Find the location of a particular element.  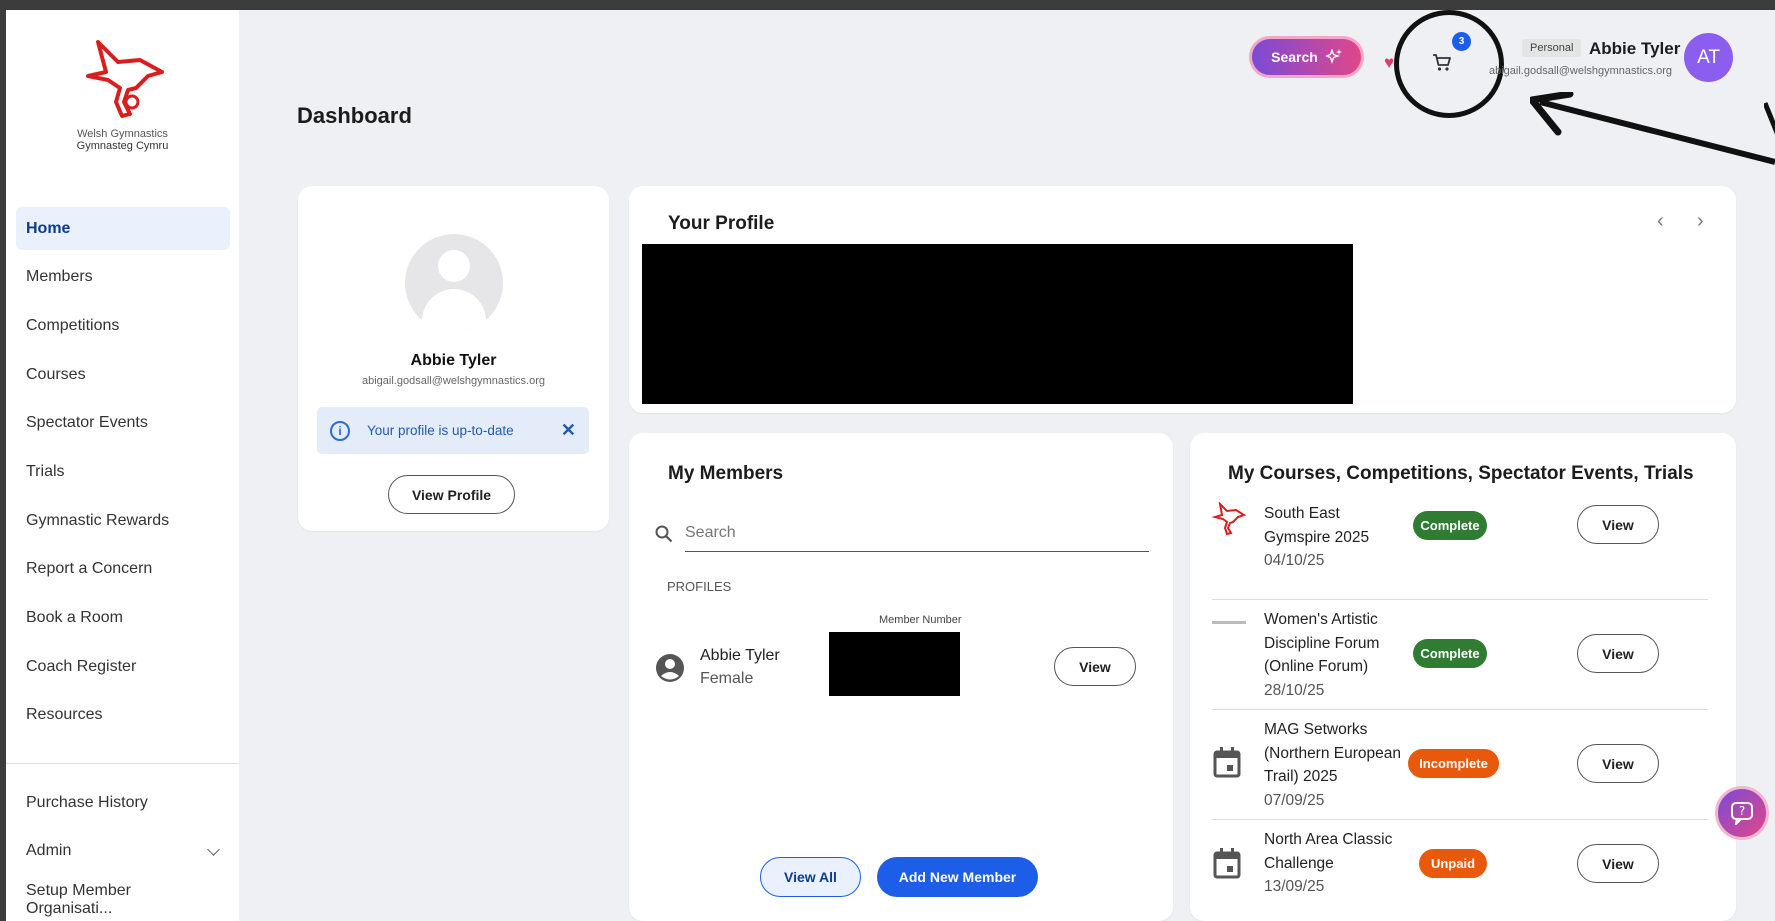

chevron-down-icon is located at coordinates (213, 849).